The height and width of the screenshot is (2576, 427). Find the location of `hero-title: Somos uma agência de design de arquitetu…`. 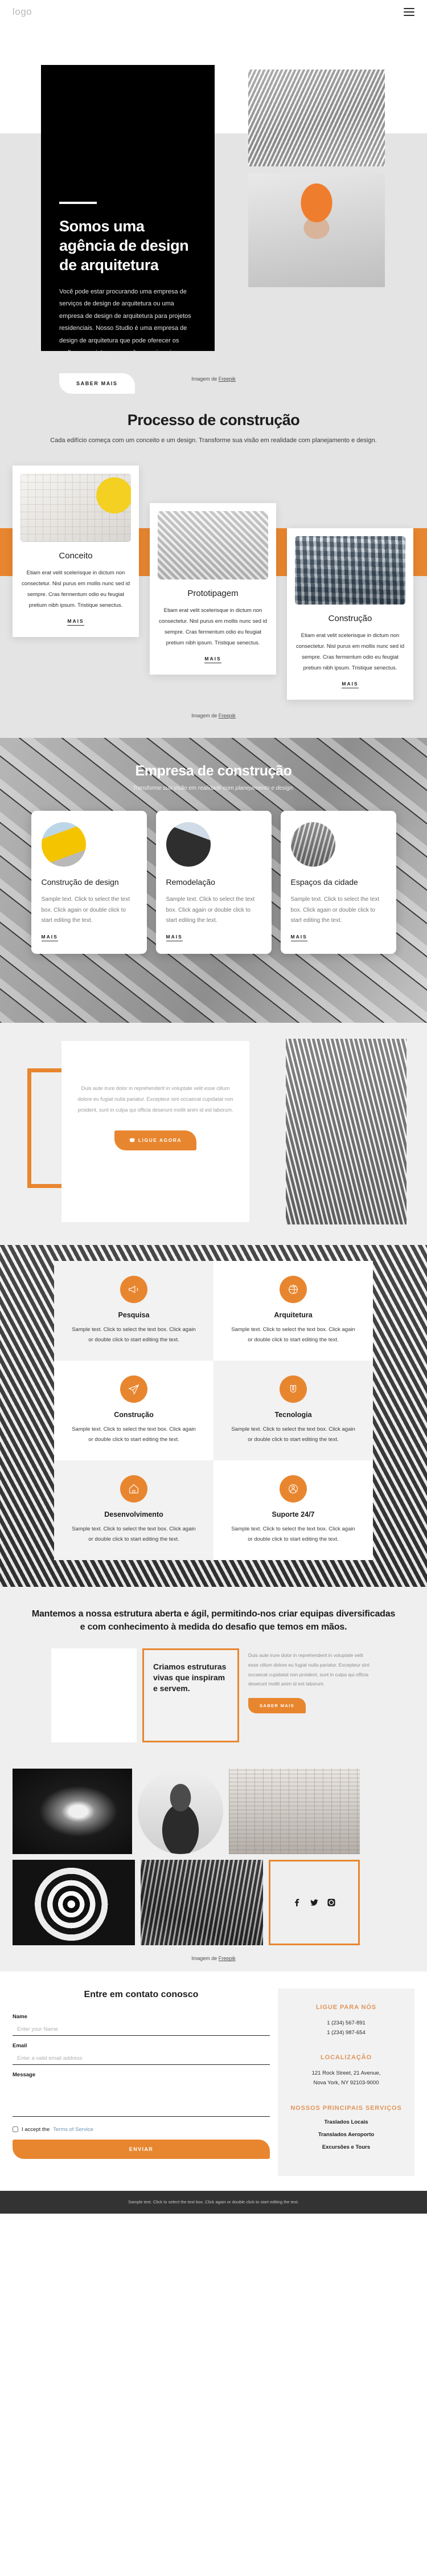

hero-title: Somos uma agência de design de arquitetu… is located at coordinates (124, 246).